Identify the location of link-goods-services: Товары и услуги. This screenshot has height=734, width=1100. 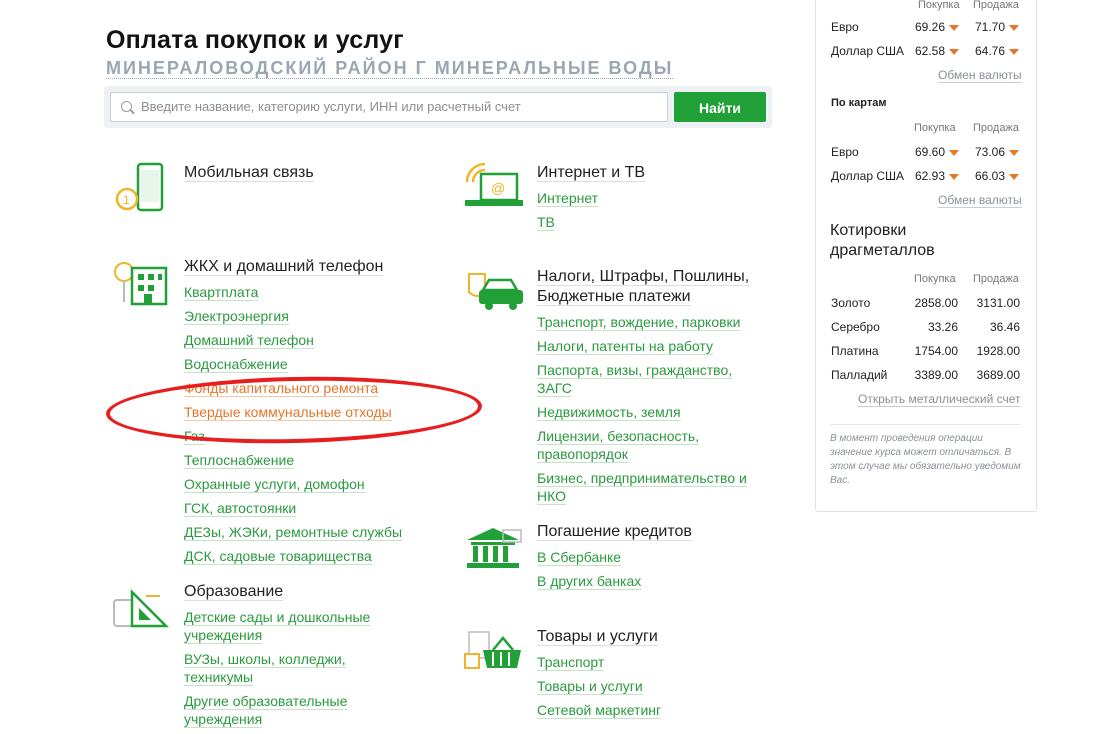
(590, 686).